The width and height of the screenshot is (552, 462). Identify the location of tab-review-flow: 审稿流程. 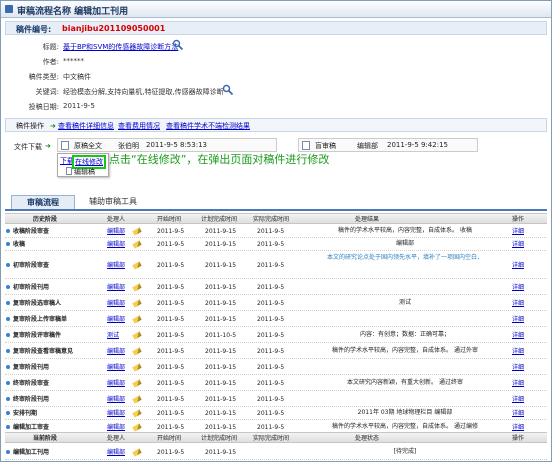
(43, 202).